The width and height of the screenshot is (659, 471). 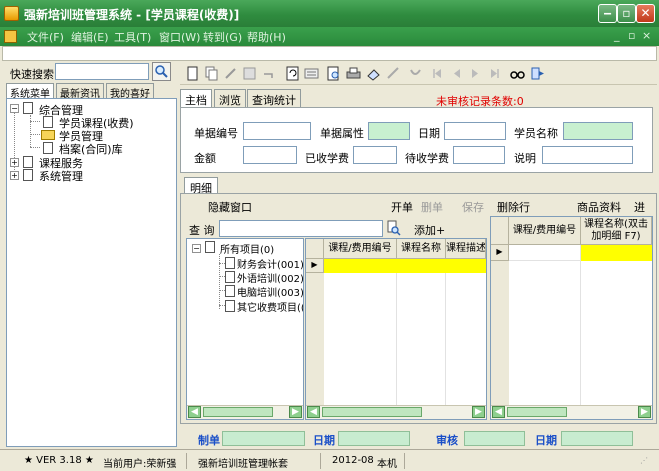 What do you see at coordinates (270, 291) in the screenshot?
I see `tree-item-computer: 电脑培训(003)` at bounding box center [270, 291].